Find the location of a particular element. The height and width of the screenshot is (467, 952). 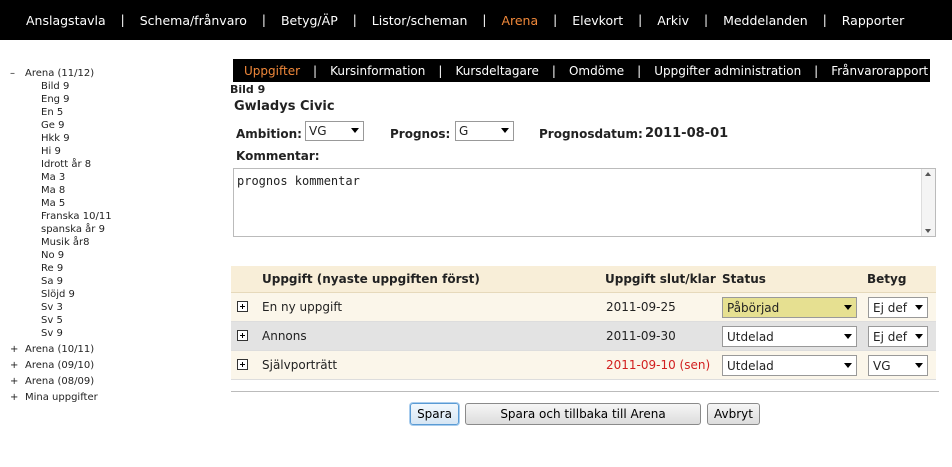

tree-item: Ge 9 is located at coordinates (76, 125).